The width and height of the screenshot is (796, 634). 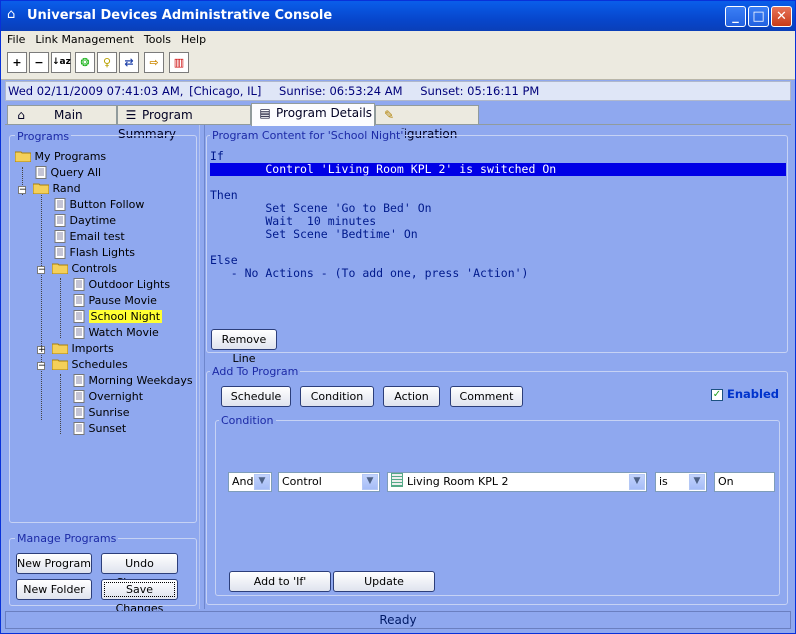 I want to click on then-line-3: Set Scene 'Bedtime' On, so click(x=313, y=234).